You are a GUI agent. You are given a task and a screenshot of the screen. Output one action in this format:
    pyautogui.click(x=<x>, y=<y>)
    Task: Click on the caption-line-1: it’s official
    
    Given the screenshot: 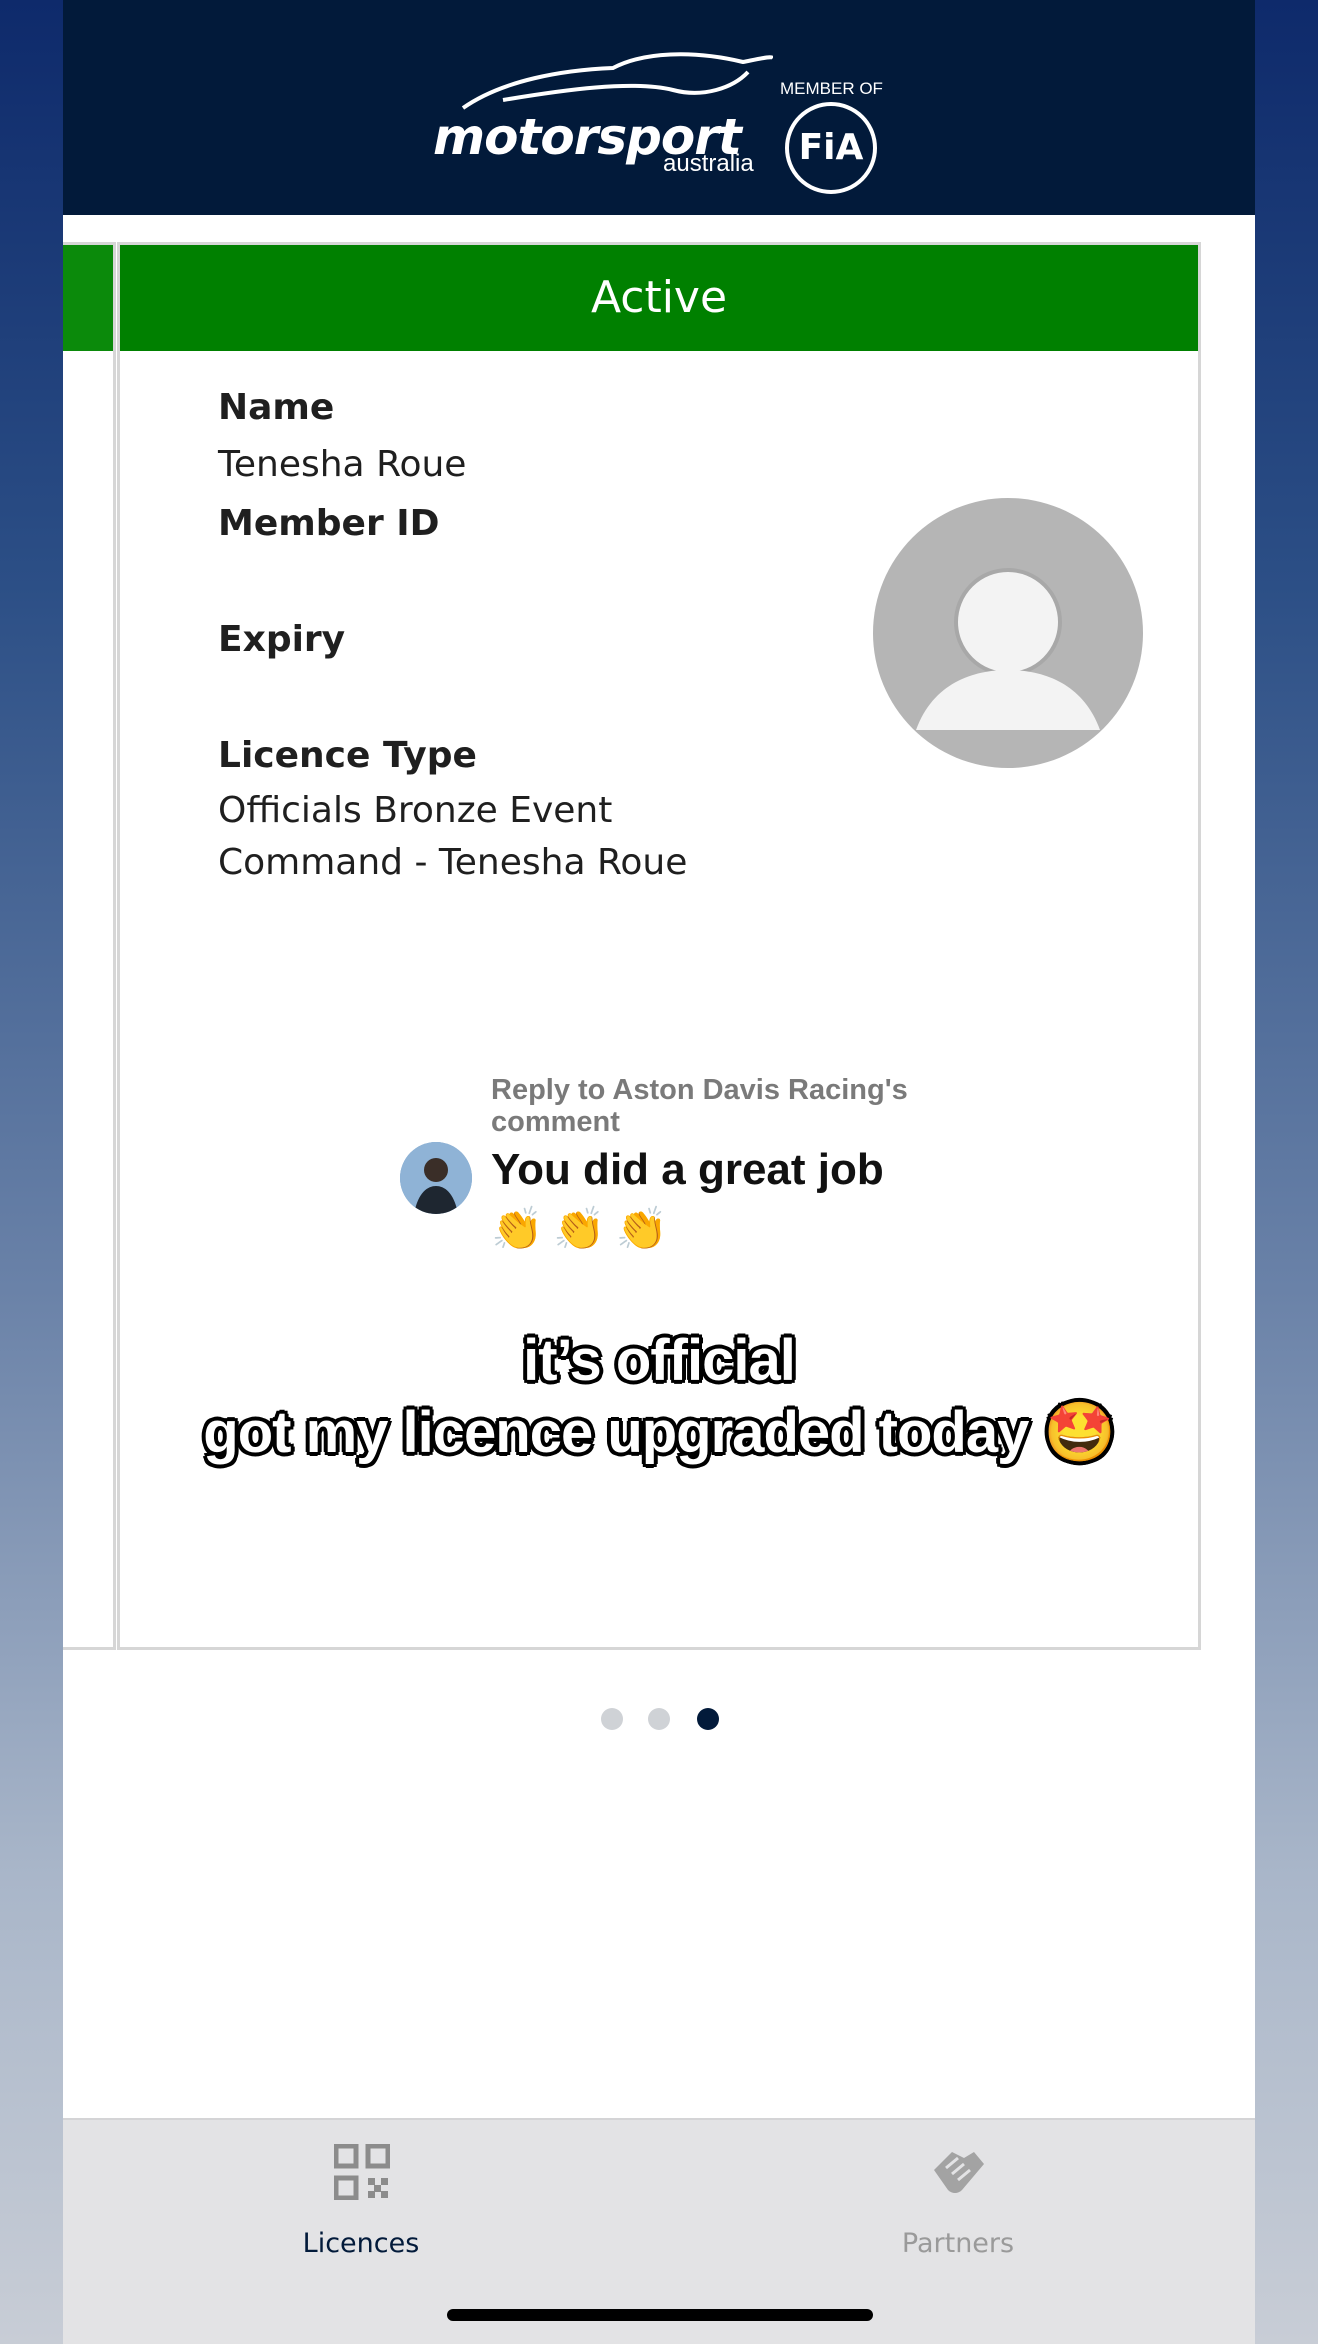 What is the action you would take?
    pyautogui.click(x=659, y=1360)
    